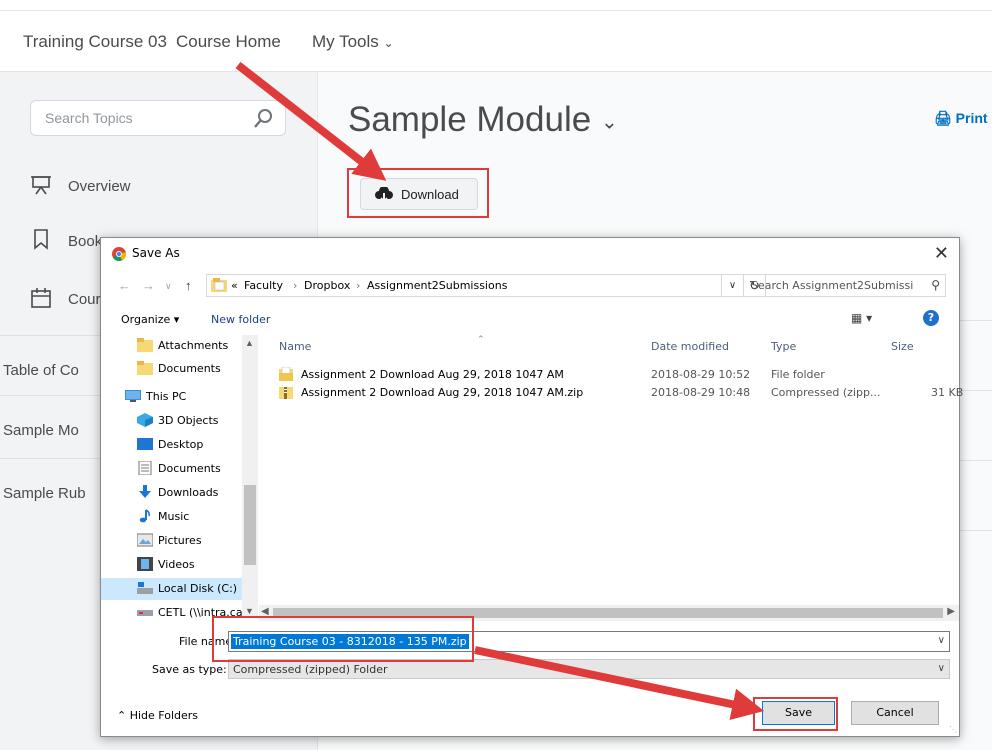 The width and height of the screenshot is (992, 750). I want to click on chevron-up-icon: ⌃, so click(122, 715).